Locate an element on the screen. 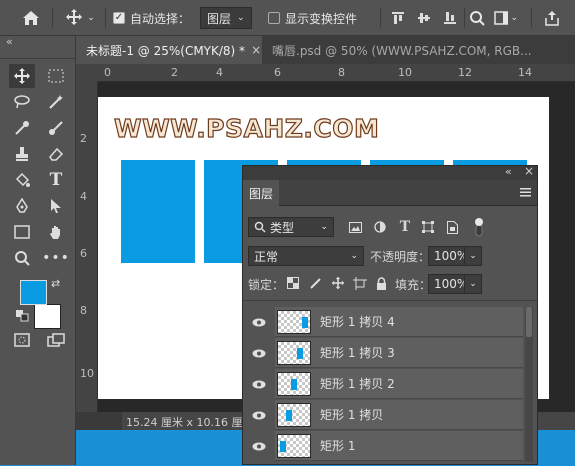 This screenshot has width=575, height=466. blend-mode-value: 正常 is located at coordinates (266, 256).